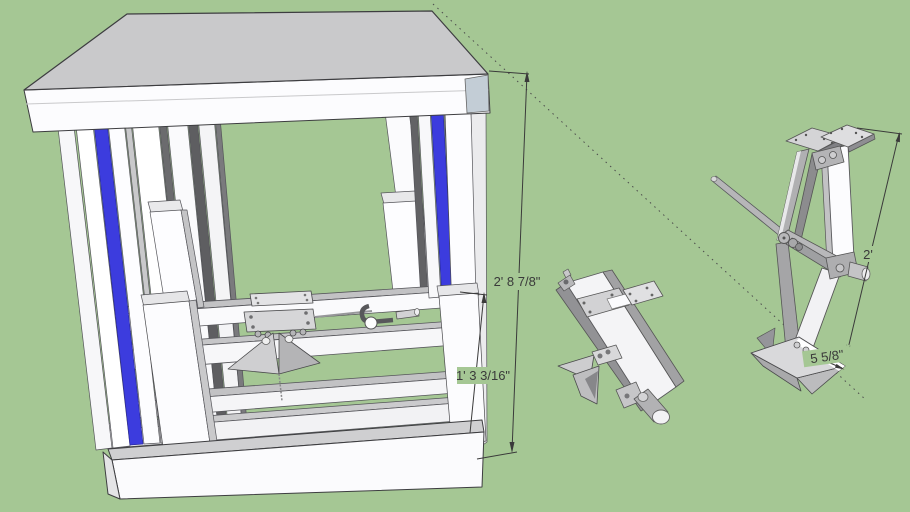 Image resolution: width=910 pixels, height=512 pixels. What do you see at coordinates (477, 94) in the screenshot?
I see `corner-panel` at bounding box center [477, 94].